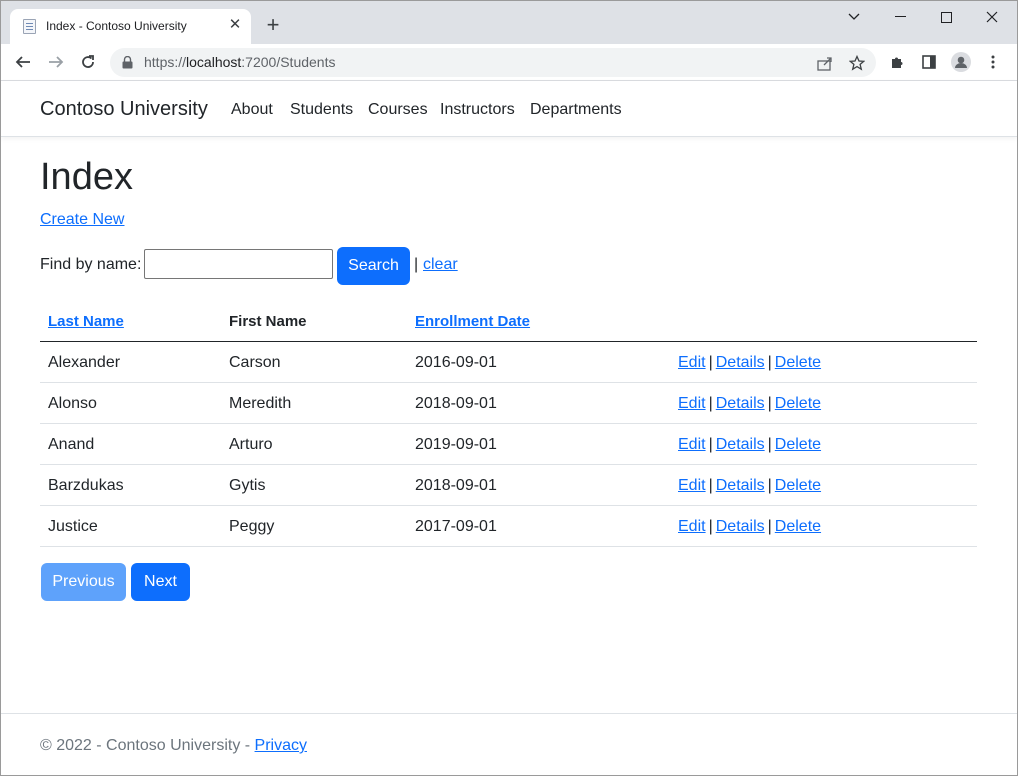  Describe the element at coordinates (83, 582) in the screenshot. I see `previous-page-button: Previous` at that location.